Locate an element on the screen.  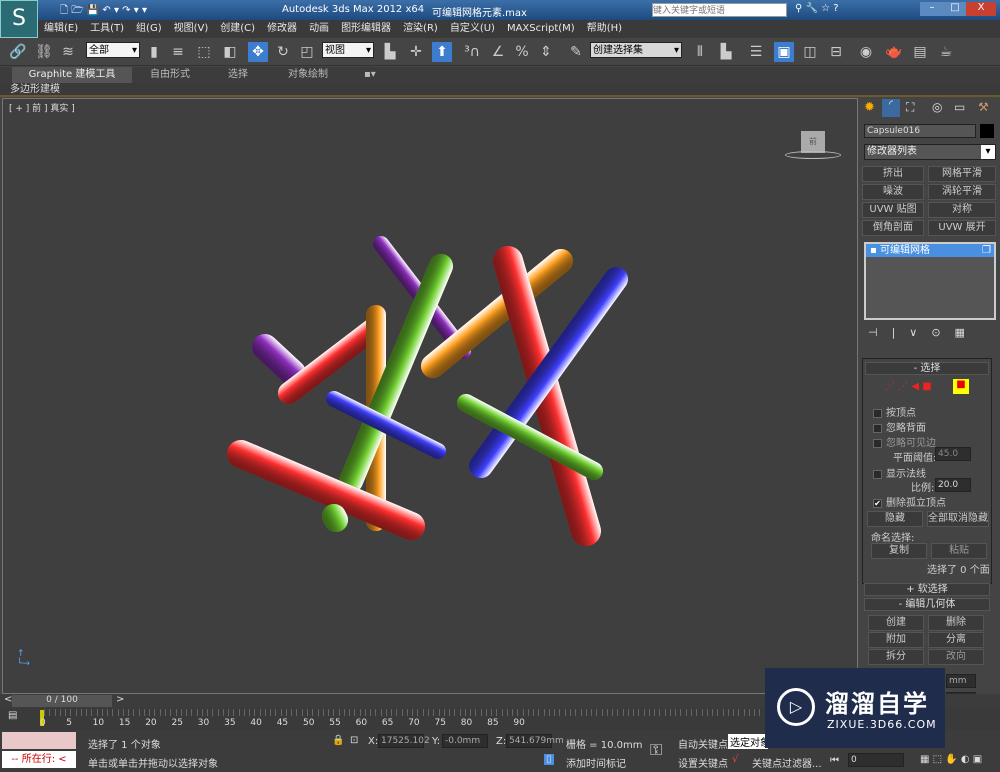
add-time-tag: 添加时间标记 is located at coordinates (596, 762).